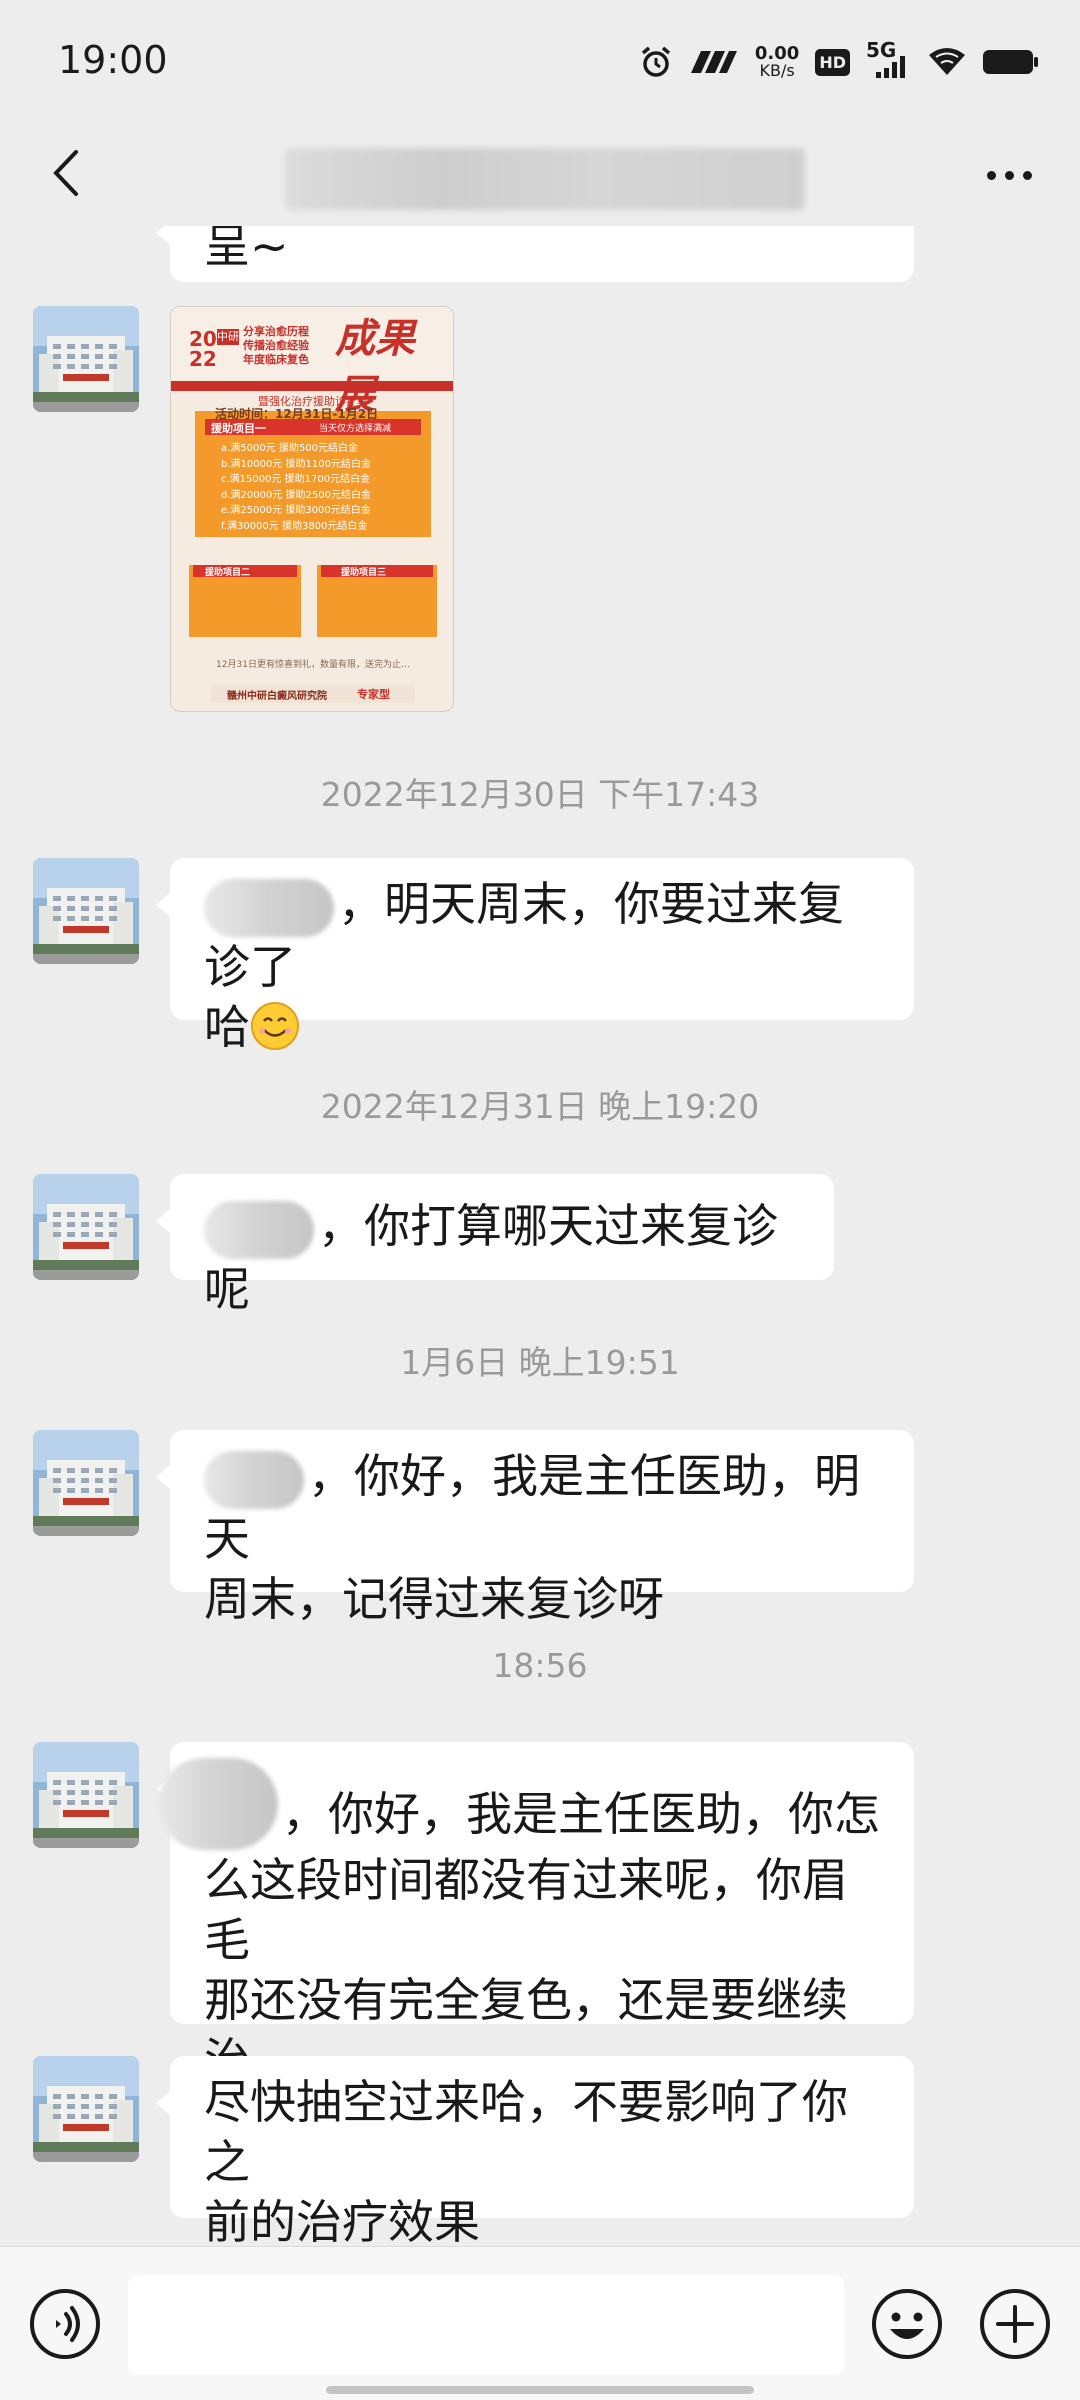 This screenshot has height=2400, width=1080. What do you see at coordinates (113, 60) in the screenshot?
I see `status-time: 19:00` at bounding box center [113, 60].